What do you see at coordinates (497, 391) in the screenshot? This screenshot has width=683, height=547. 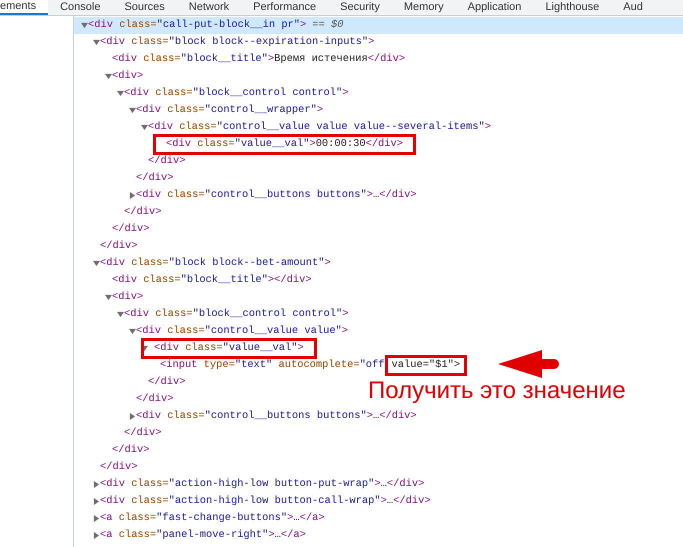 I see `annotation-text: Получить это значение` at bounding box center [497, 391].